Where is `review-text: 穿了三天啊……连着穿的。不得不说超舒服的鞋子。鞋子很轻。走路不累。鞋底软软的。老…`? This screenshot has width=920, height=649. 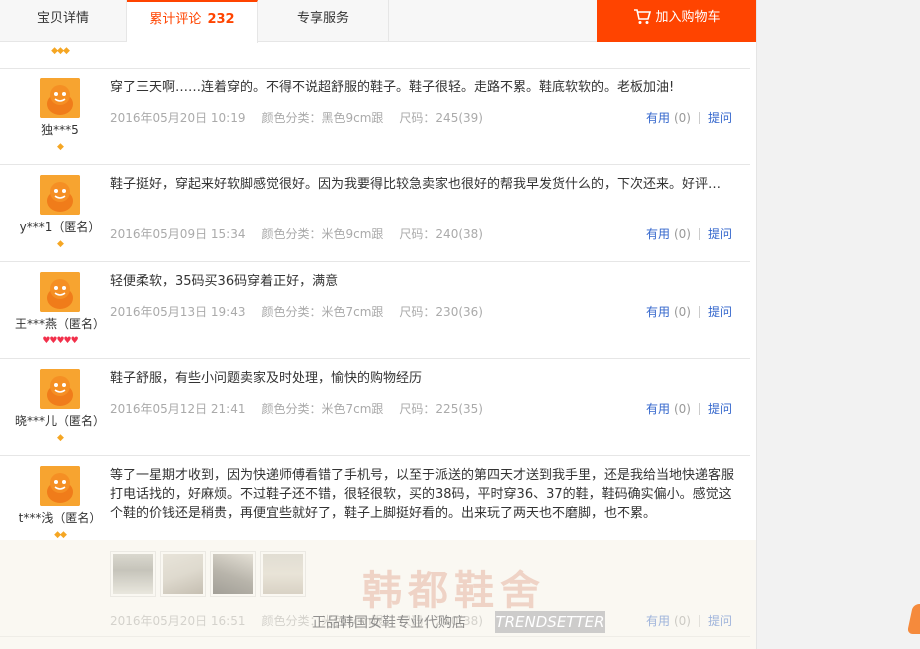
review-text: 穿了三天啊……连着穿的。不得不说超舒服的鞋子。鞋子很轻。走路不累。鞋底软软的。老… is located at coordinates (392, 87).